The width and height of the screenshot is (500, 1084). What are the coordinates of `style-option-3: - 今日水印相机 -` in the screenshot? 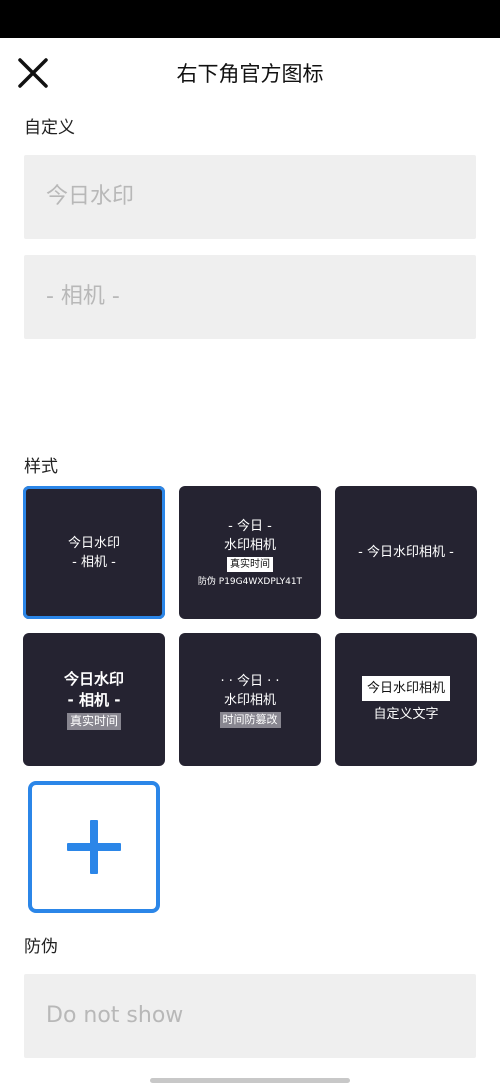 It's located at (406, 552).